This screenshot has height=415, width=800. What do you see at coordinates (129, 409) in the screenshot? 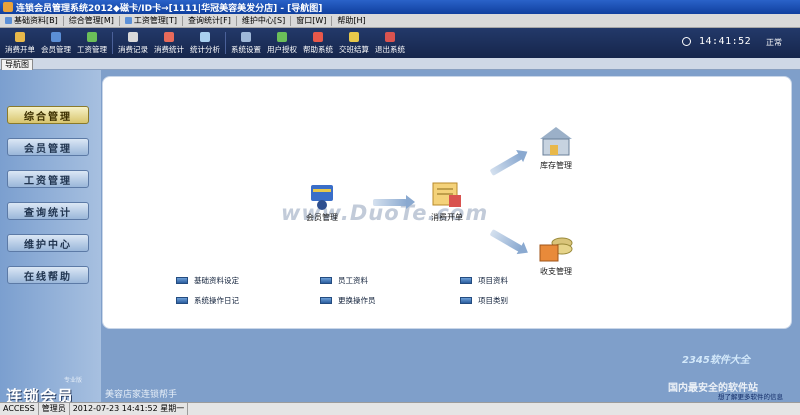
I see `status-datetime: 2012-07-23 14:41:52 星期一` at bounding box center [129, 409].